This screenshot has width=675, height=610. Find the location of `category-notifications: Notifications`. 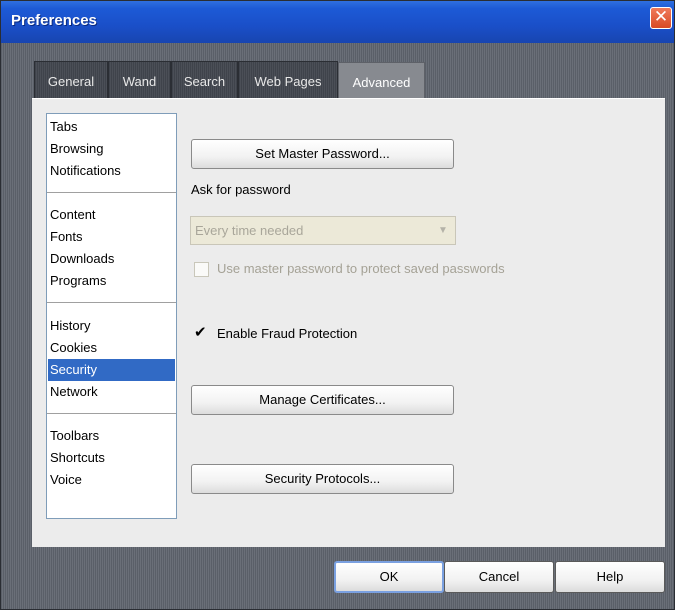

category-notifications: Notifications is located at coordinates (111, 171).